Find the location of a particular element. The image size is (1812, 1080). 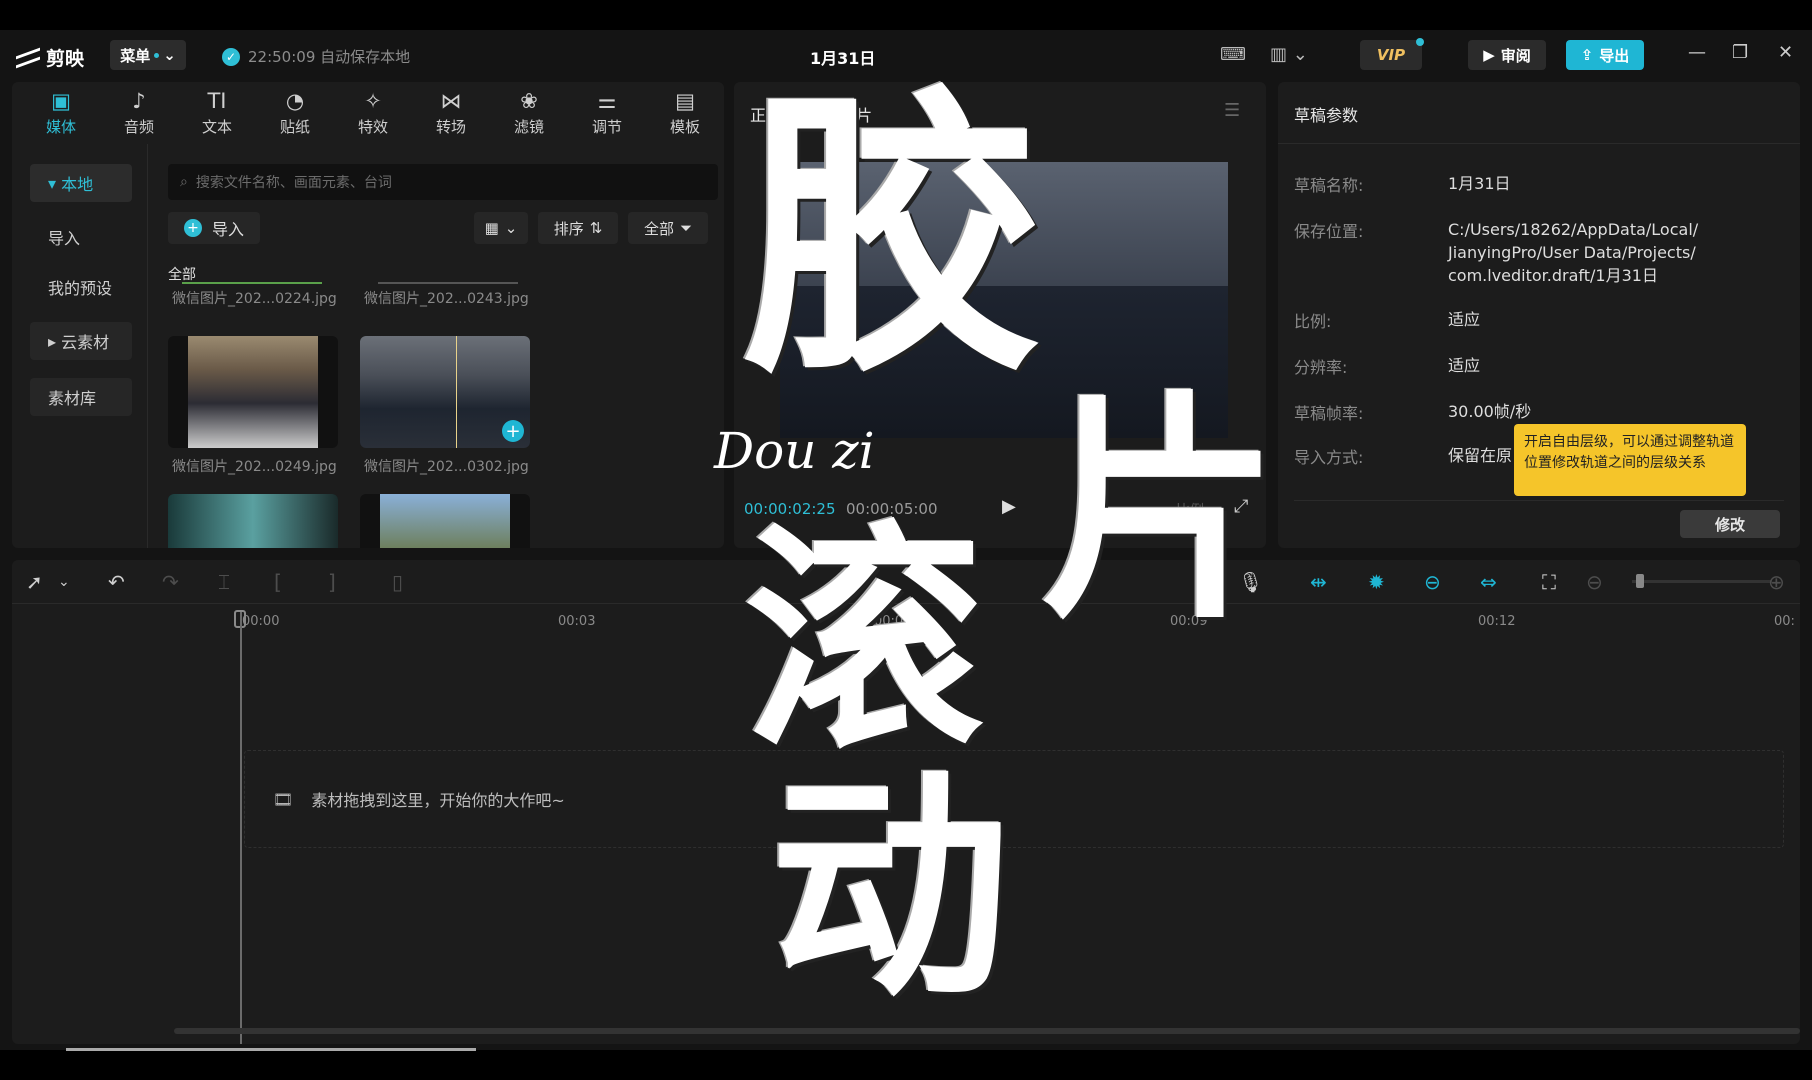

param-value: 1月31日 is located at coordinates (1479, 183).